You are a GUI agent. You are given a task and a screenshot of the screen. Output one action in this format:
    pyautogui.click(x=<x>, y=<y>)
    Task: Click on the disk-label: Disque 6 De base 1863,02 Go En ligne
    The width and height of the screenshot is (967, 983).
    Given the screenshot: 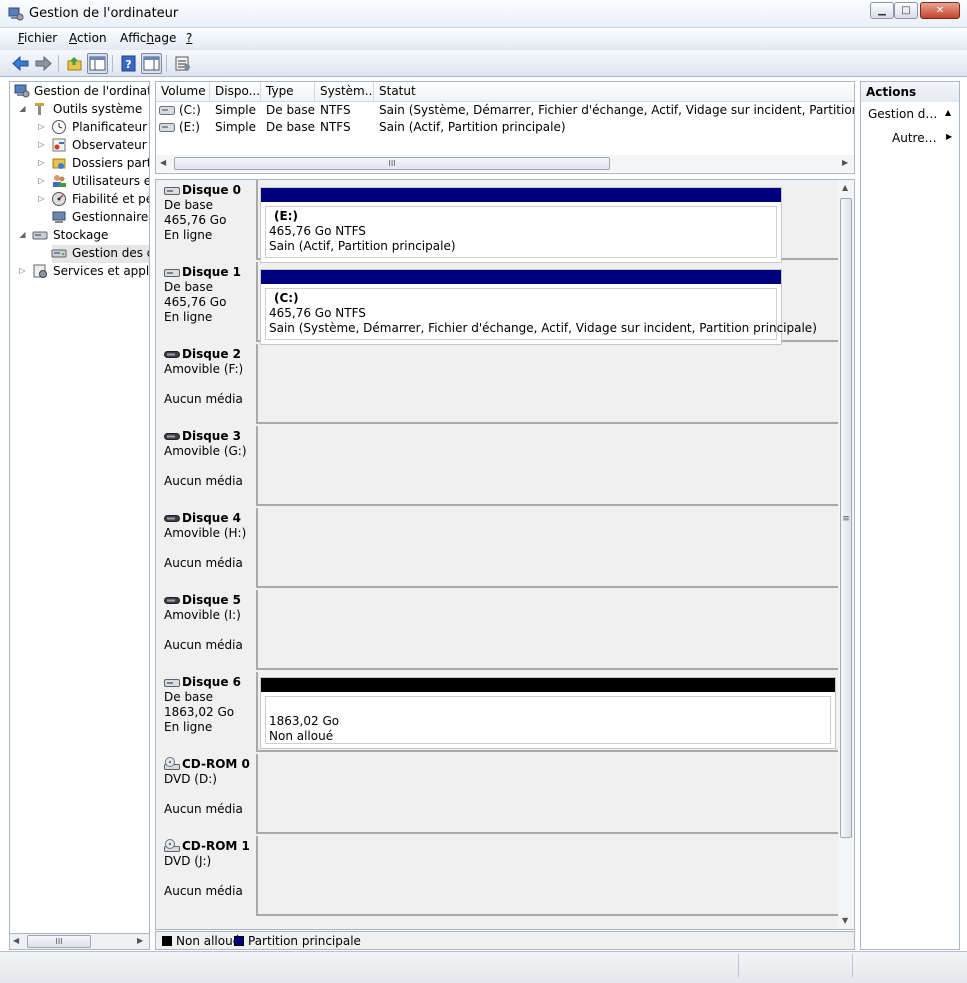 What is the action you would take?
    pyautogui.click(x=207, y=712)
    